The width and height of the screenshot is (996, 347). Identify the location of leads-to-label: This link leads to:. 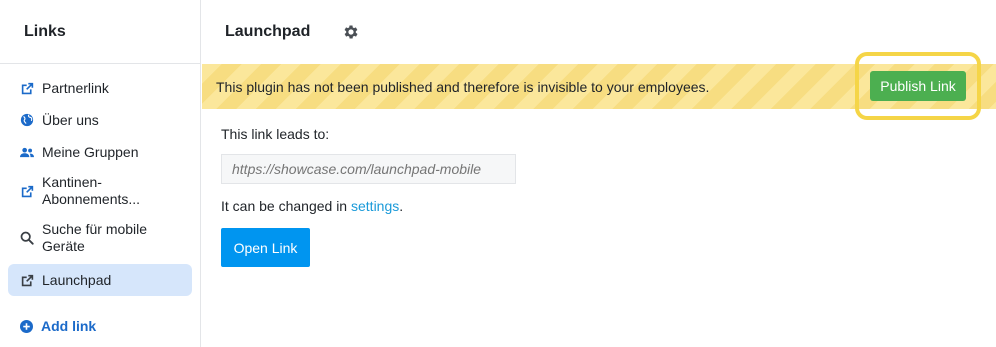
(275, 134).